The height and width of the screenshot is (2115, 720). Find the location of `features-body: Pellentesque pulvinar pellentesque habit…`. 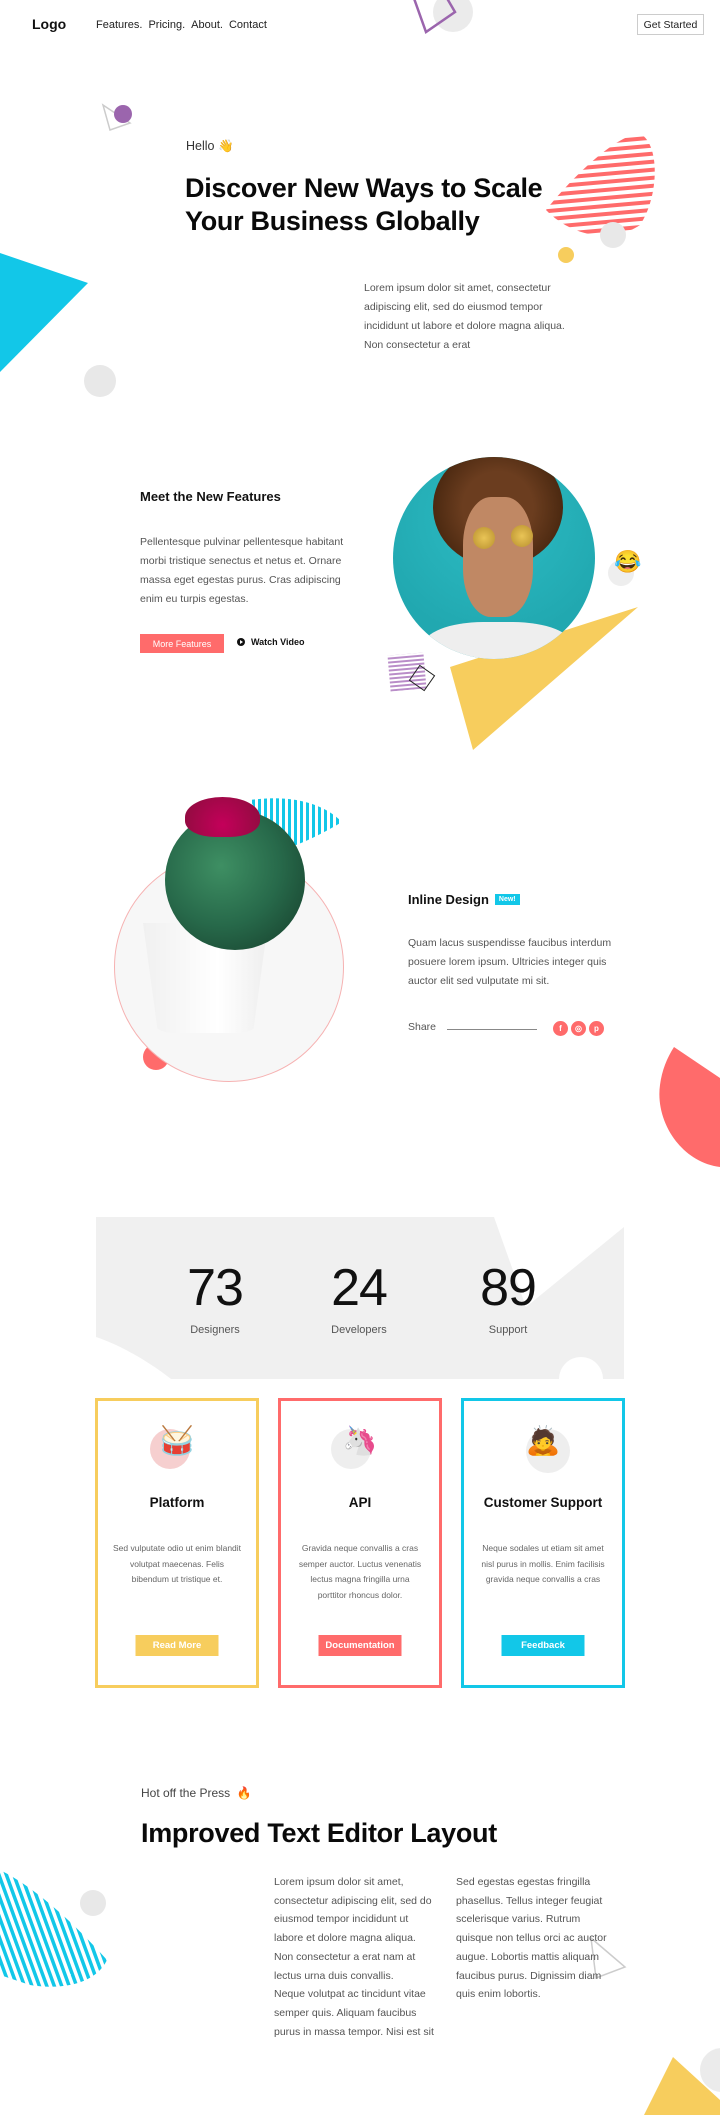

features-body: Pellentesque pulvinar pellentesque habit… is located at coordinates (242, 570).